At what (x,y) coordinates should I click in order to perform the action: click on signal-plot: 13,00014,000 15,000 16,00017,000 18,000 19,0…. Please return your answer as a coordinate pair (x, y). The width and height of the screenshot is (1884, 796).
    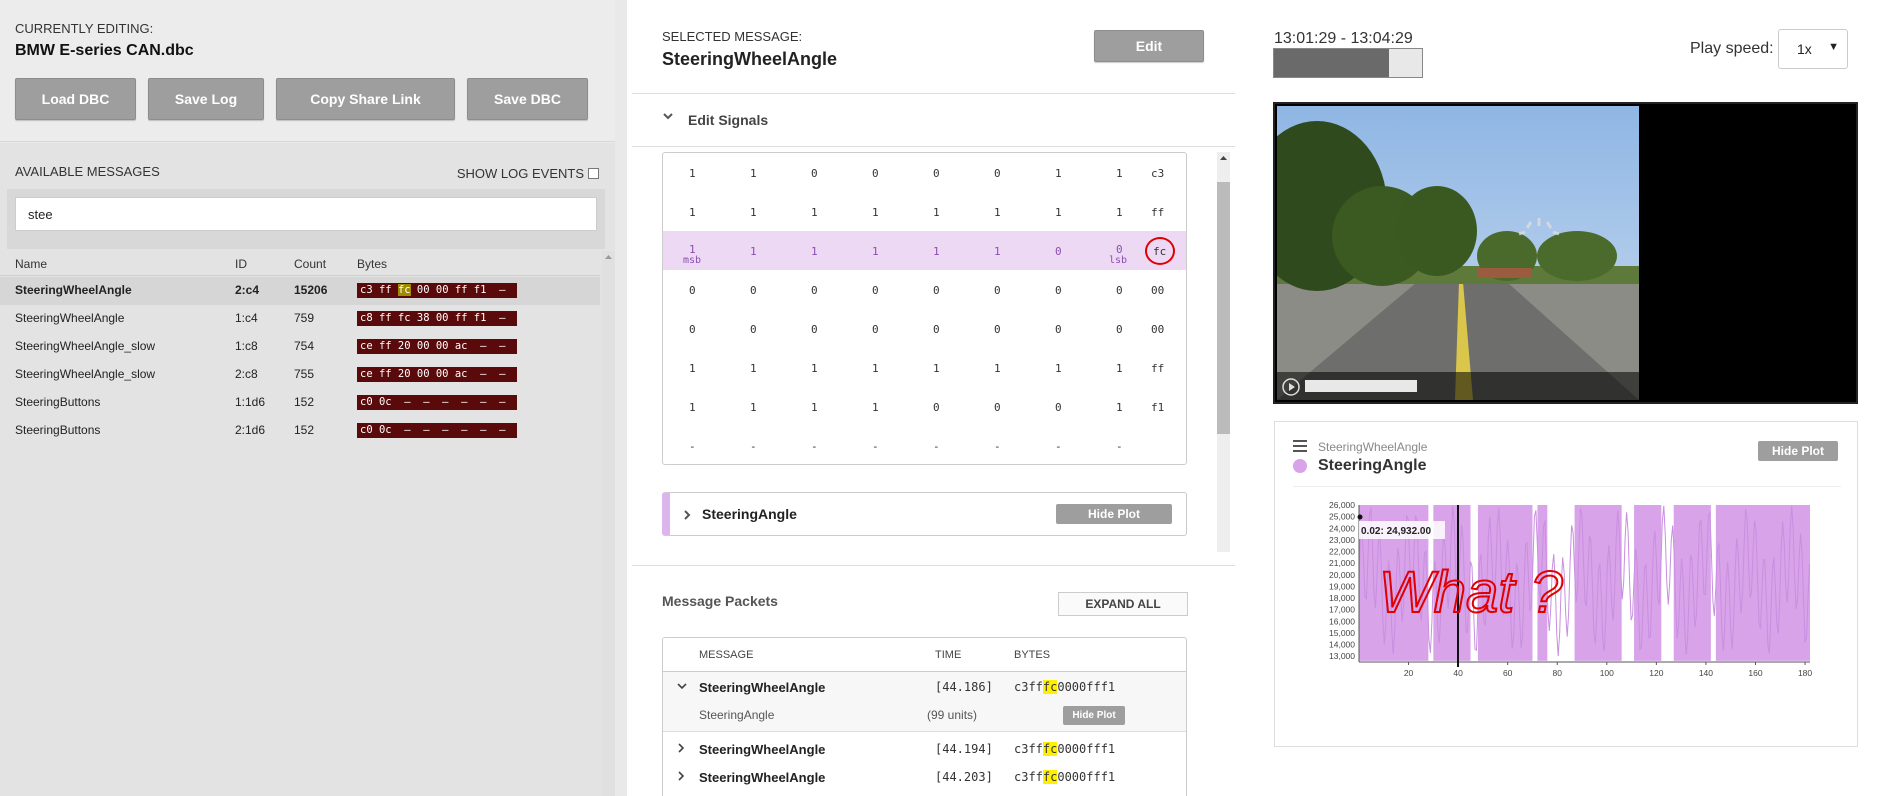
    Looking at the image, I should click on (1567, 617).